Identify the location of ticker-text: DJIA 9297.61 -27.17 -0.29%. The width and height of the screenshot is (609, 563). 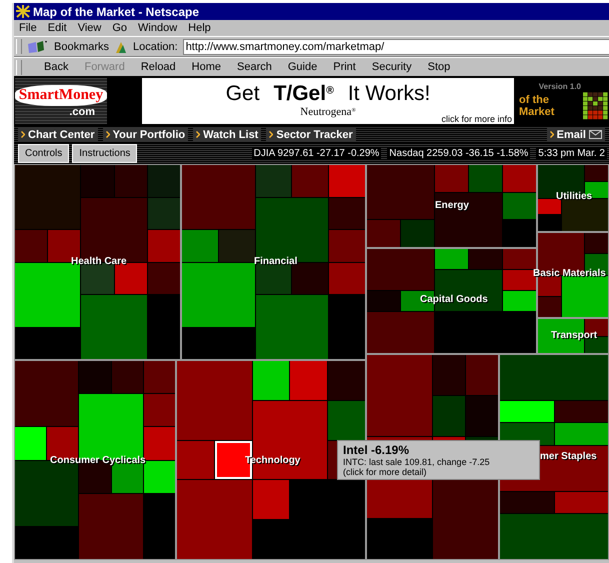
(317, 153).